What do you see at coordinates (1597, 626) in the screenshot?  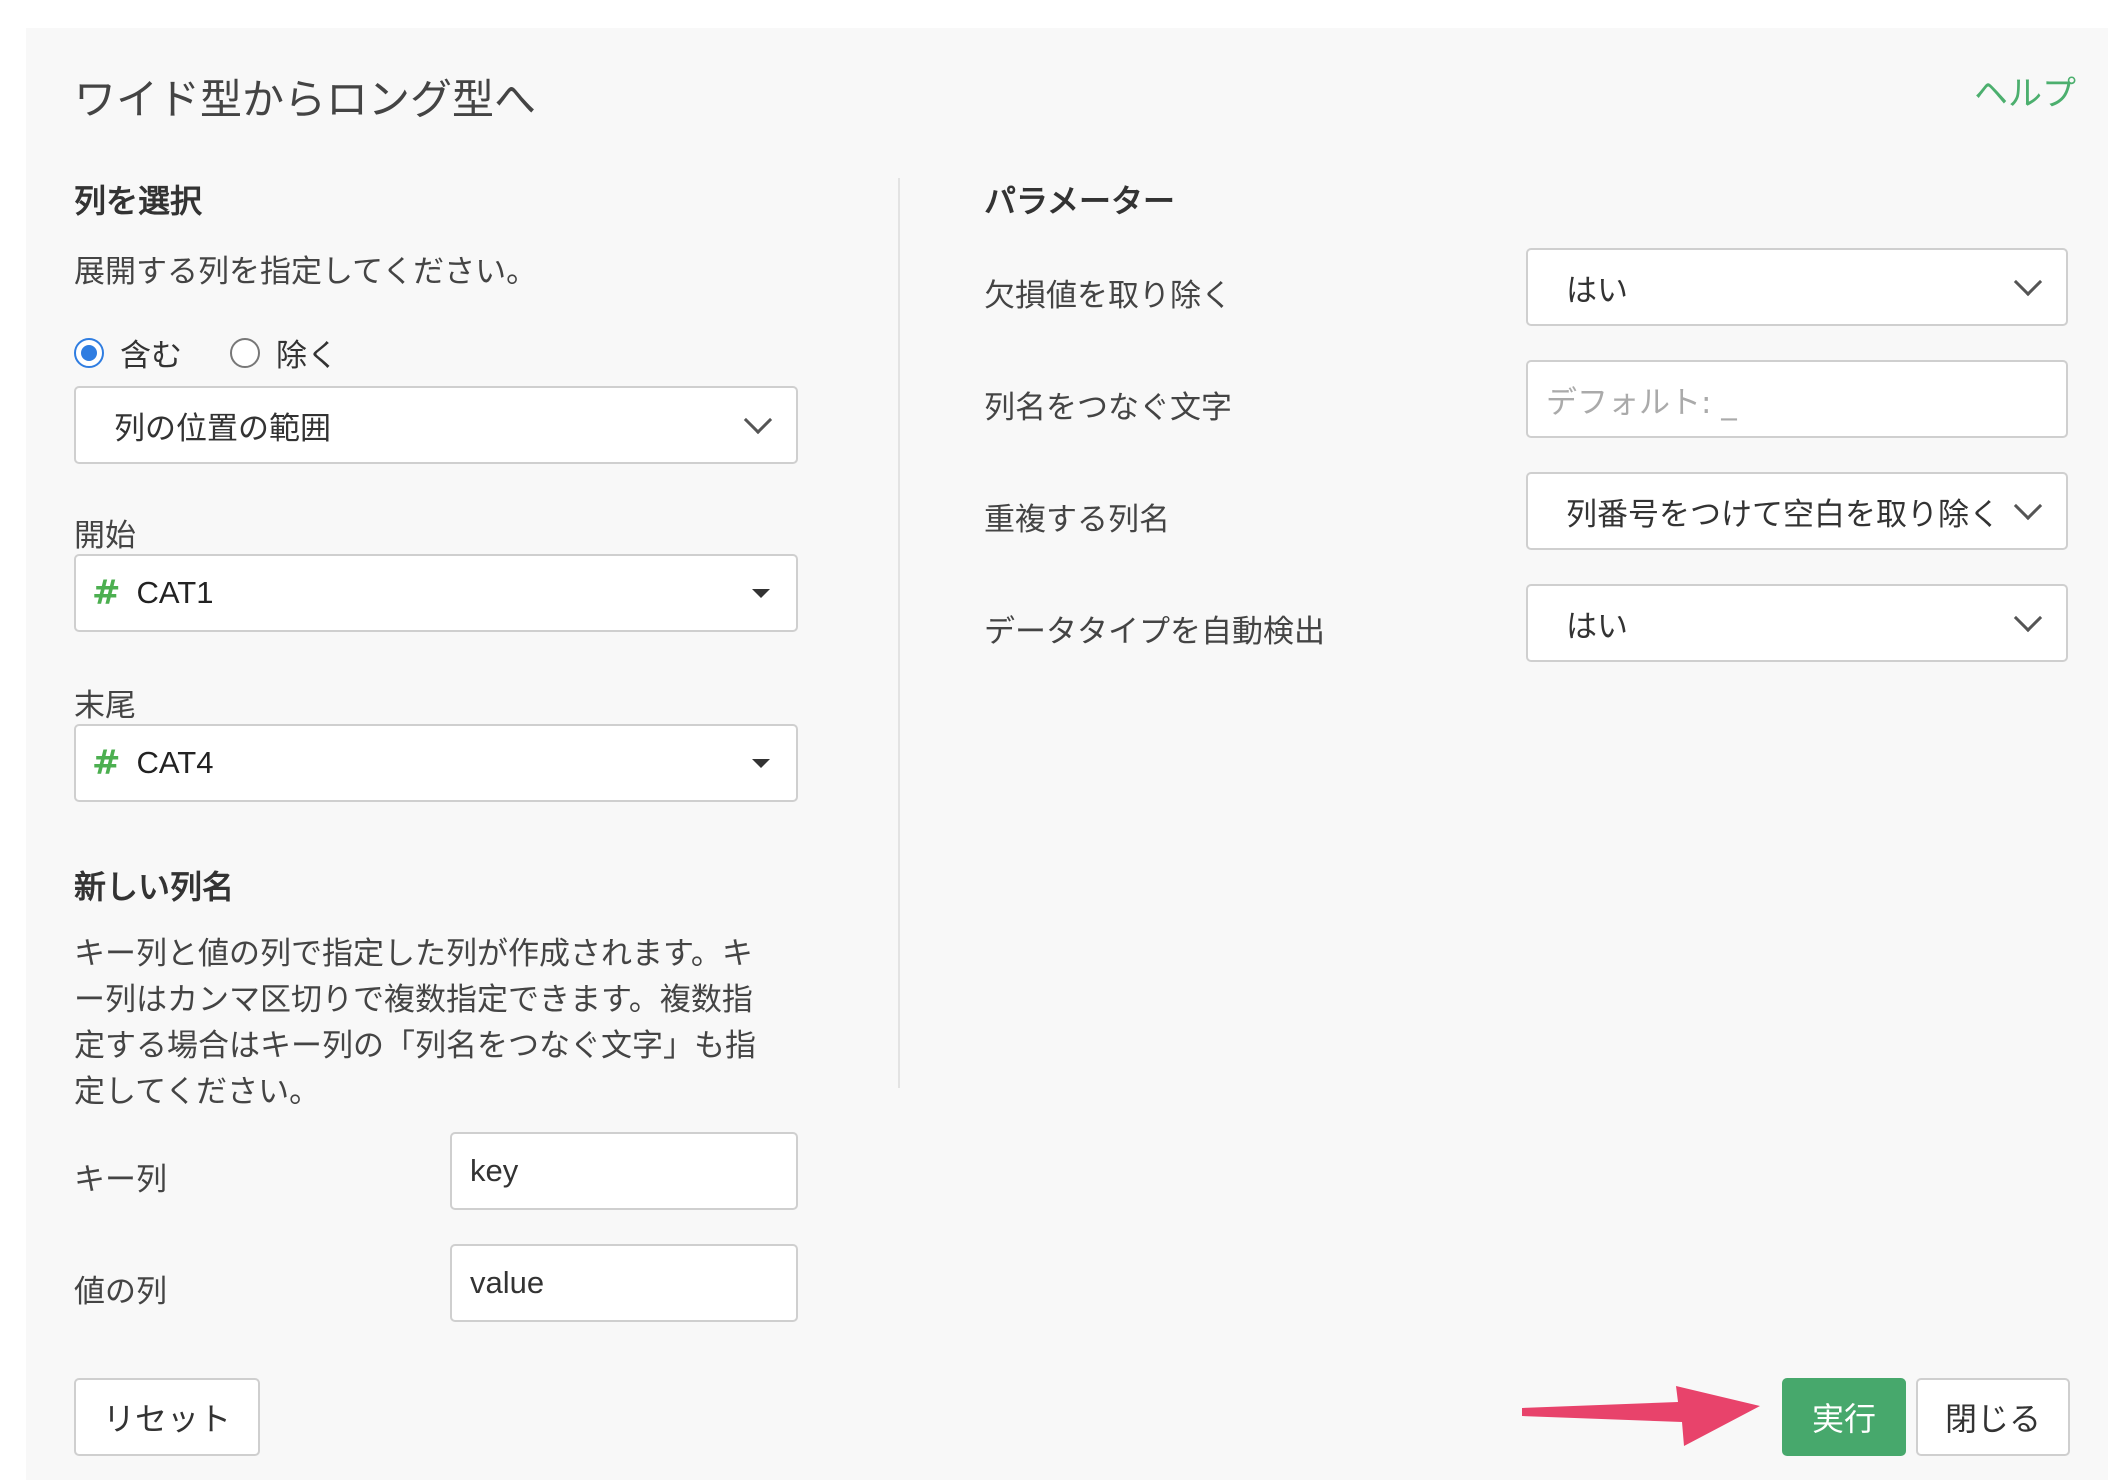 I see `auto-type-value: はい` at bounding box center [1597, 626].